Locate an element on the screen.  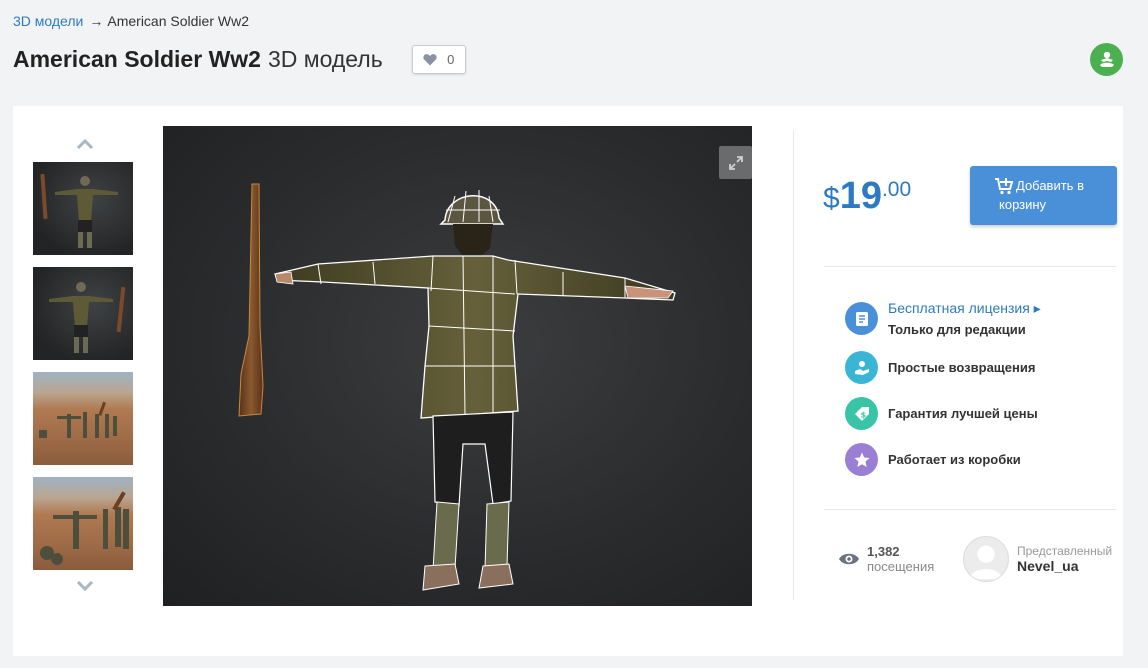
license-link: Бесплатная лицензия ▸ is located at coordinates (964, 308).